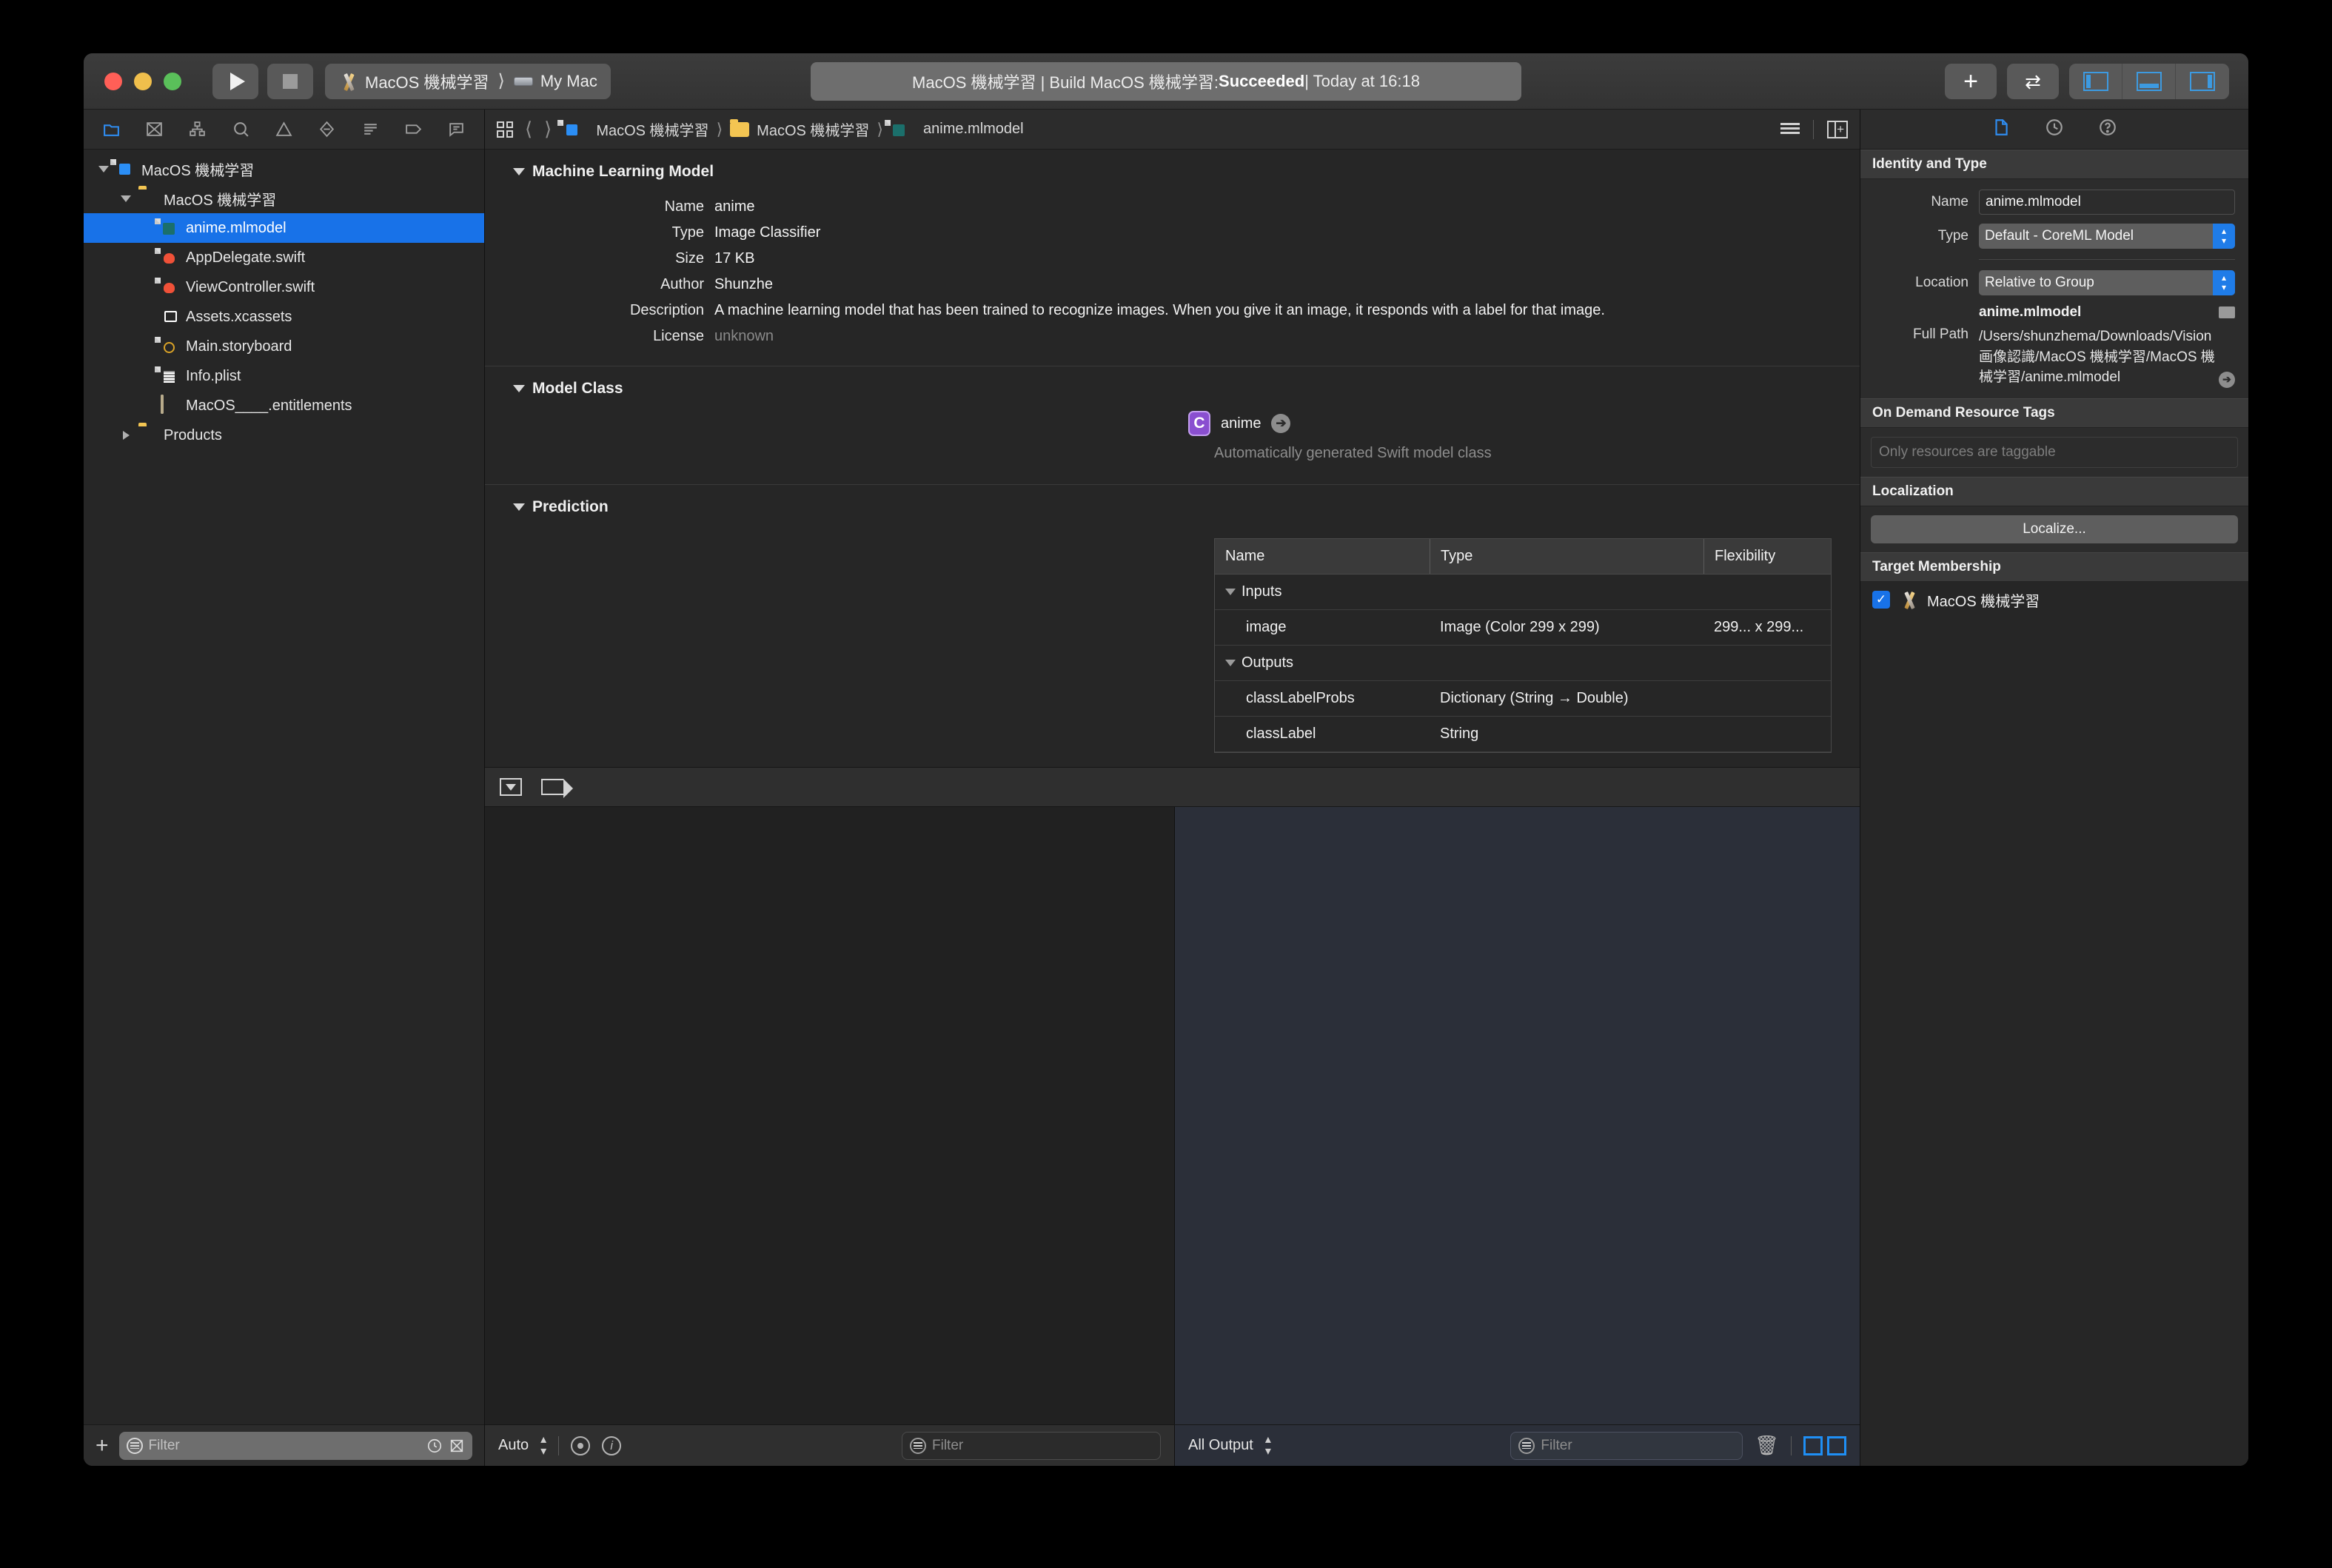 The width and height of the screenshot is (2332, 1568). What do you see at coordinates (1172, 503) in the screenshot?
I see `section-header: Prediction` at bounding box center [1172, 503].